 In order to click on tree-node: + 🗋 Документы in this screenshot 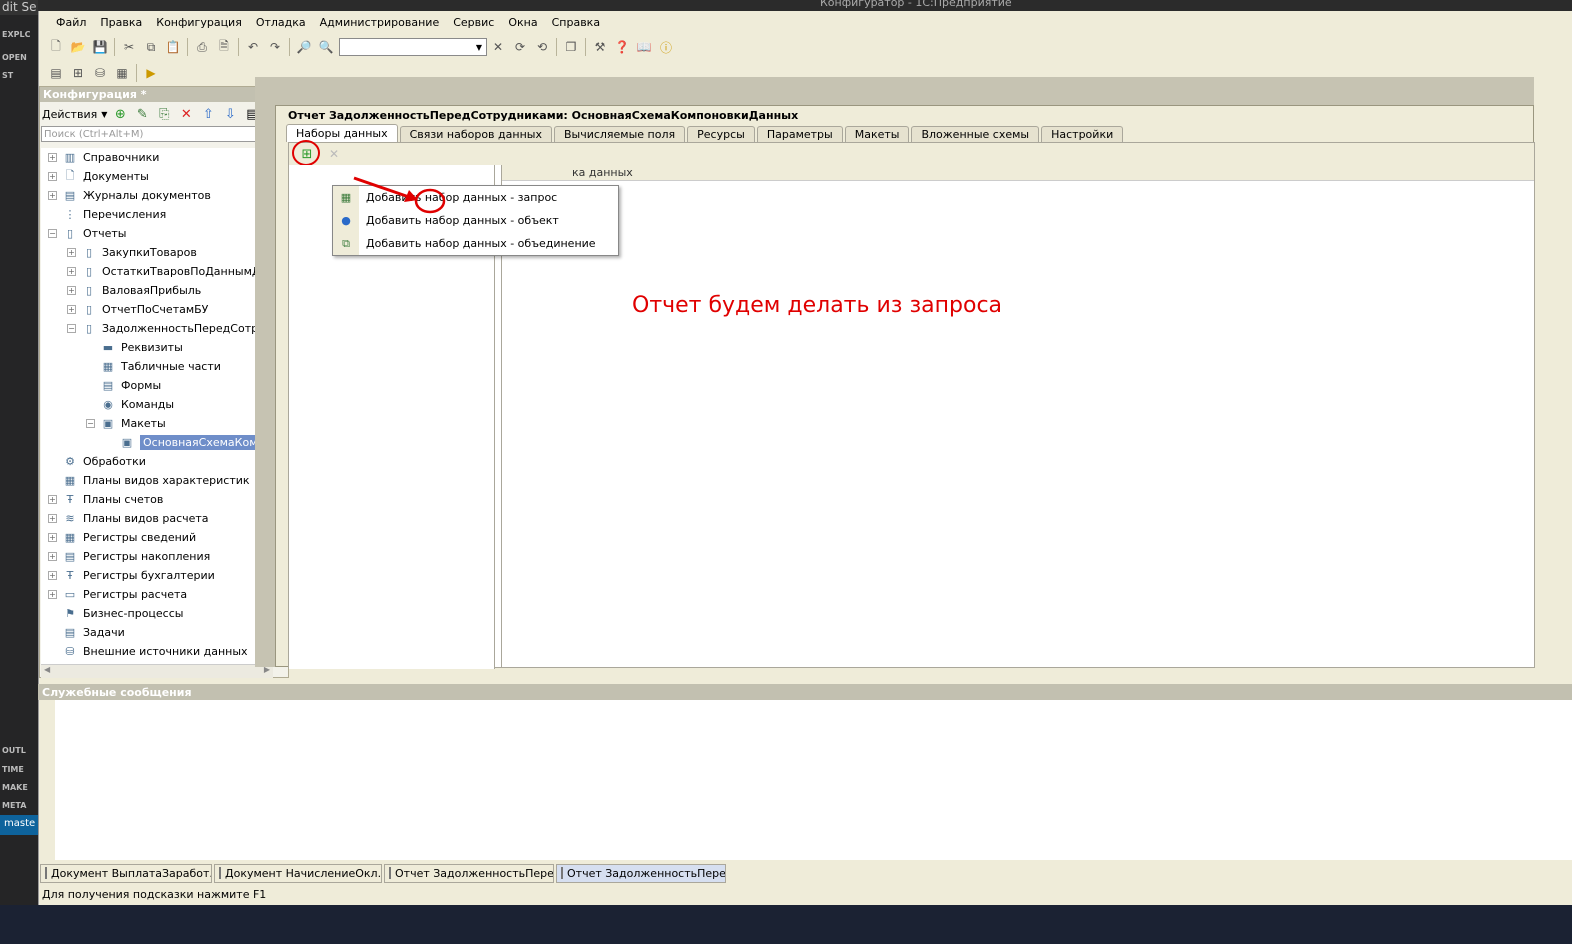, I will do `click(98, 176)`.